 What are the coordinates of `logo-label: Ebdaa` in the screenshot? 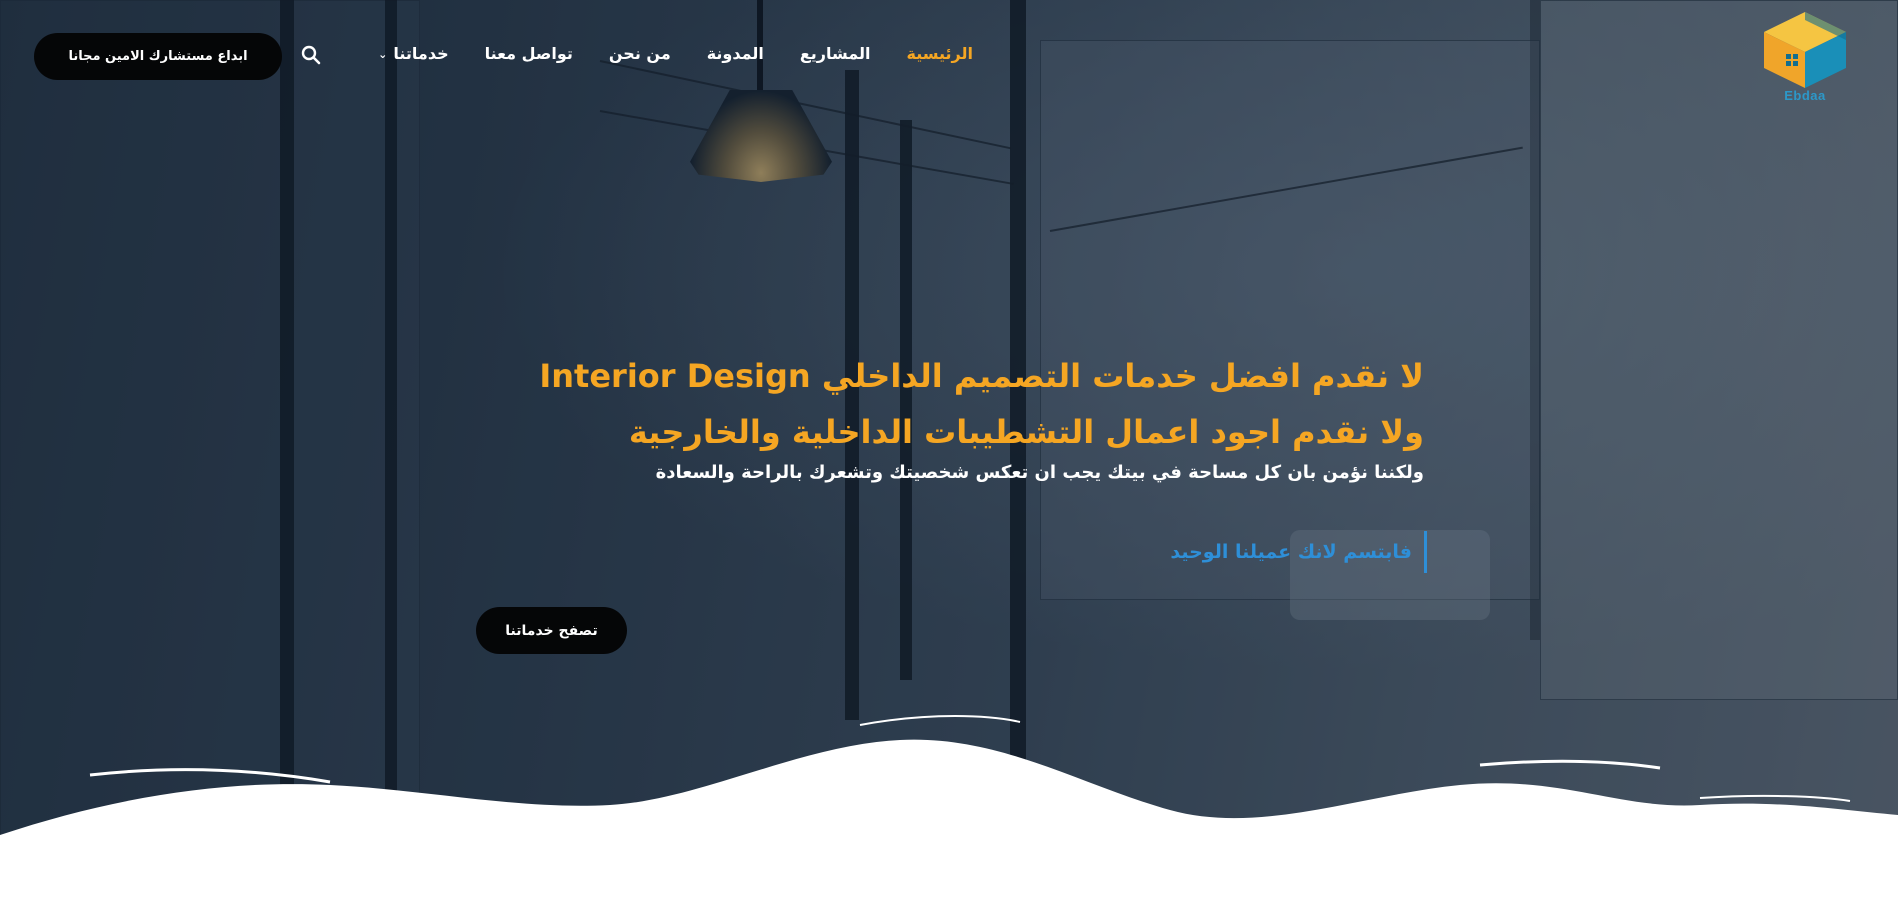 It's located at (1805, 95).